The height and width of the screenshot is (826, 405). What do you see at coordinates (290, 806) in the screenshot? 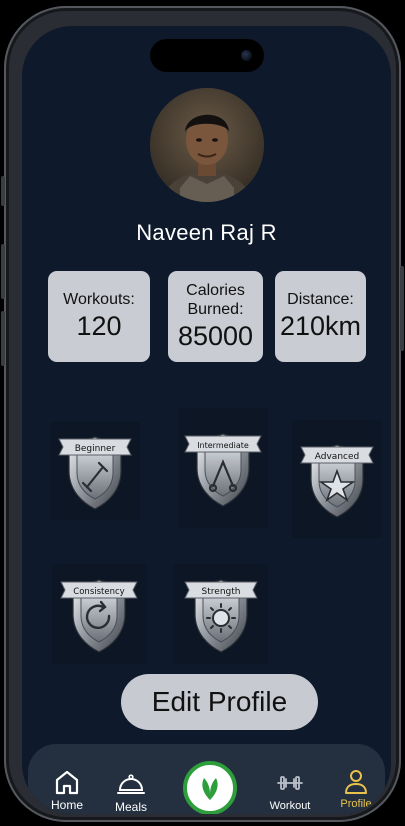
I see `nav-label: Workout` at bounding box center [290, 806].